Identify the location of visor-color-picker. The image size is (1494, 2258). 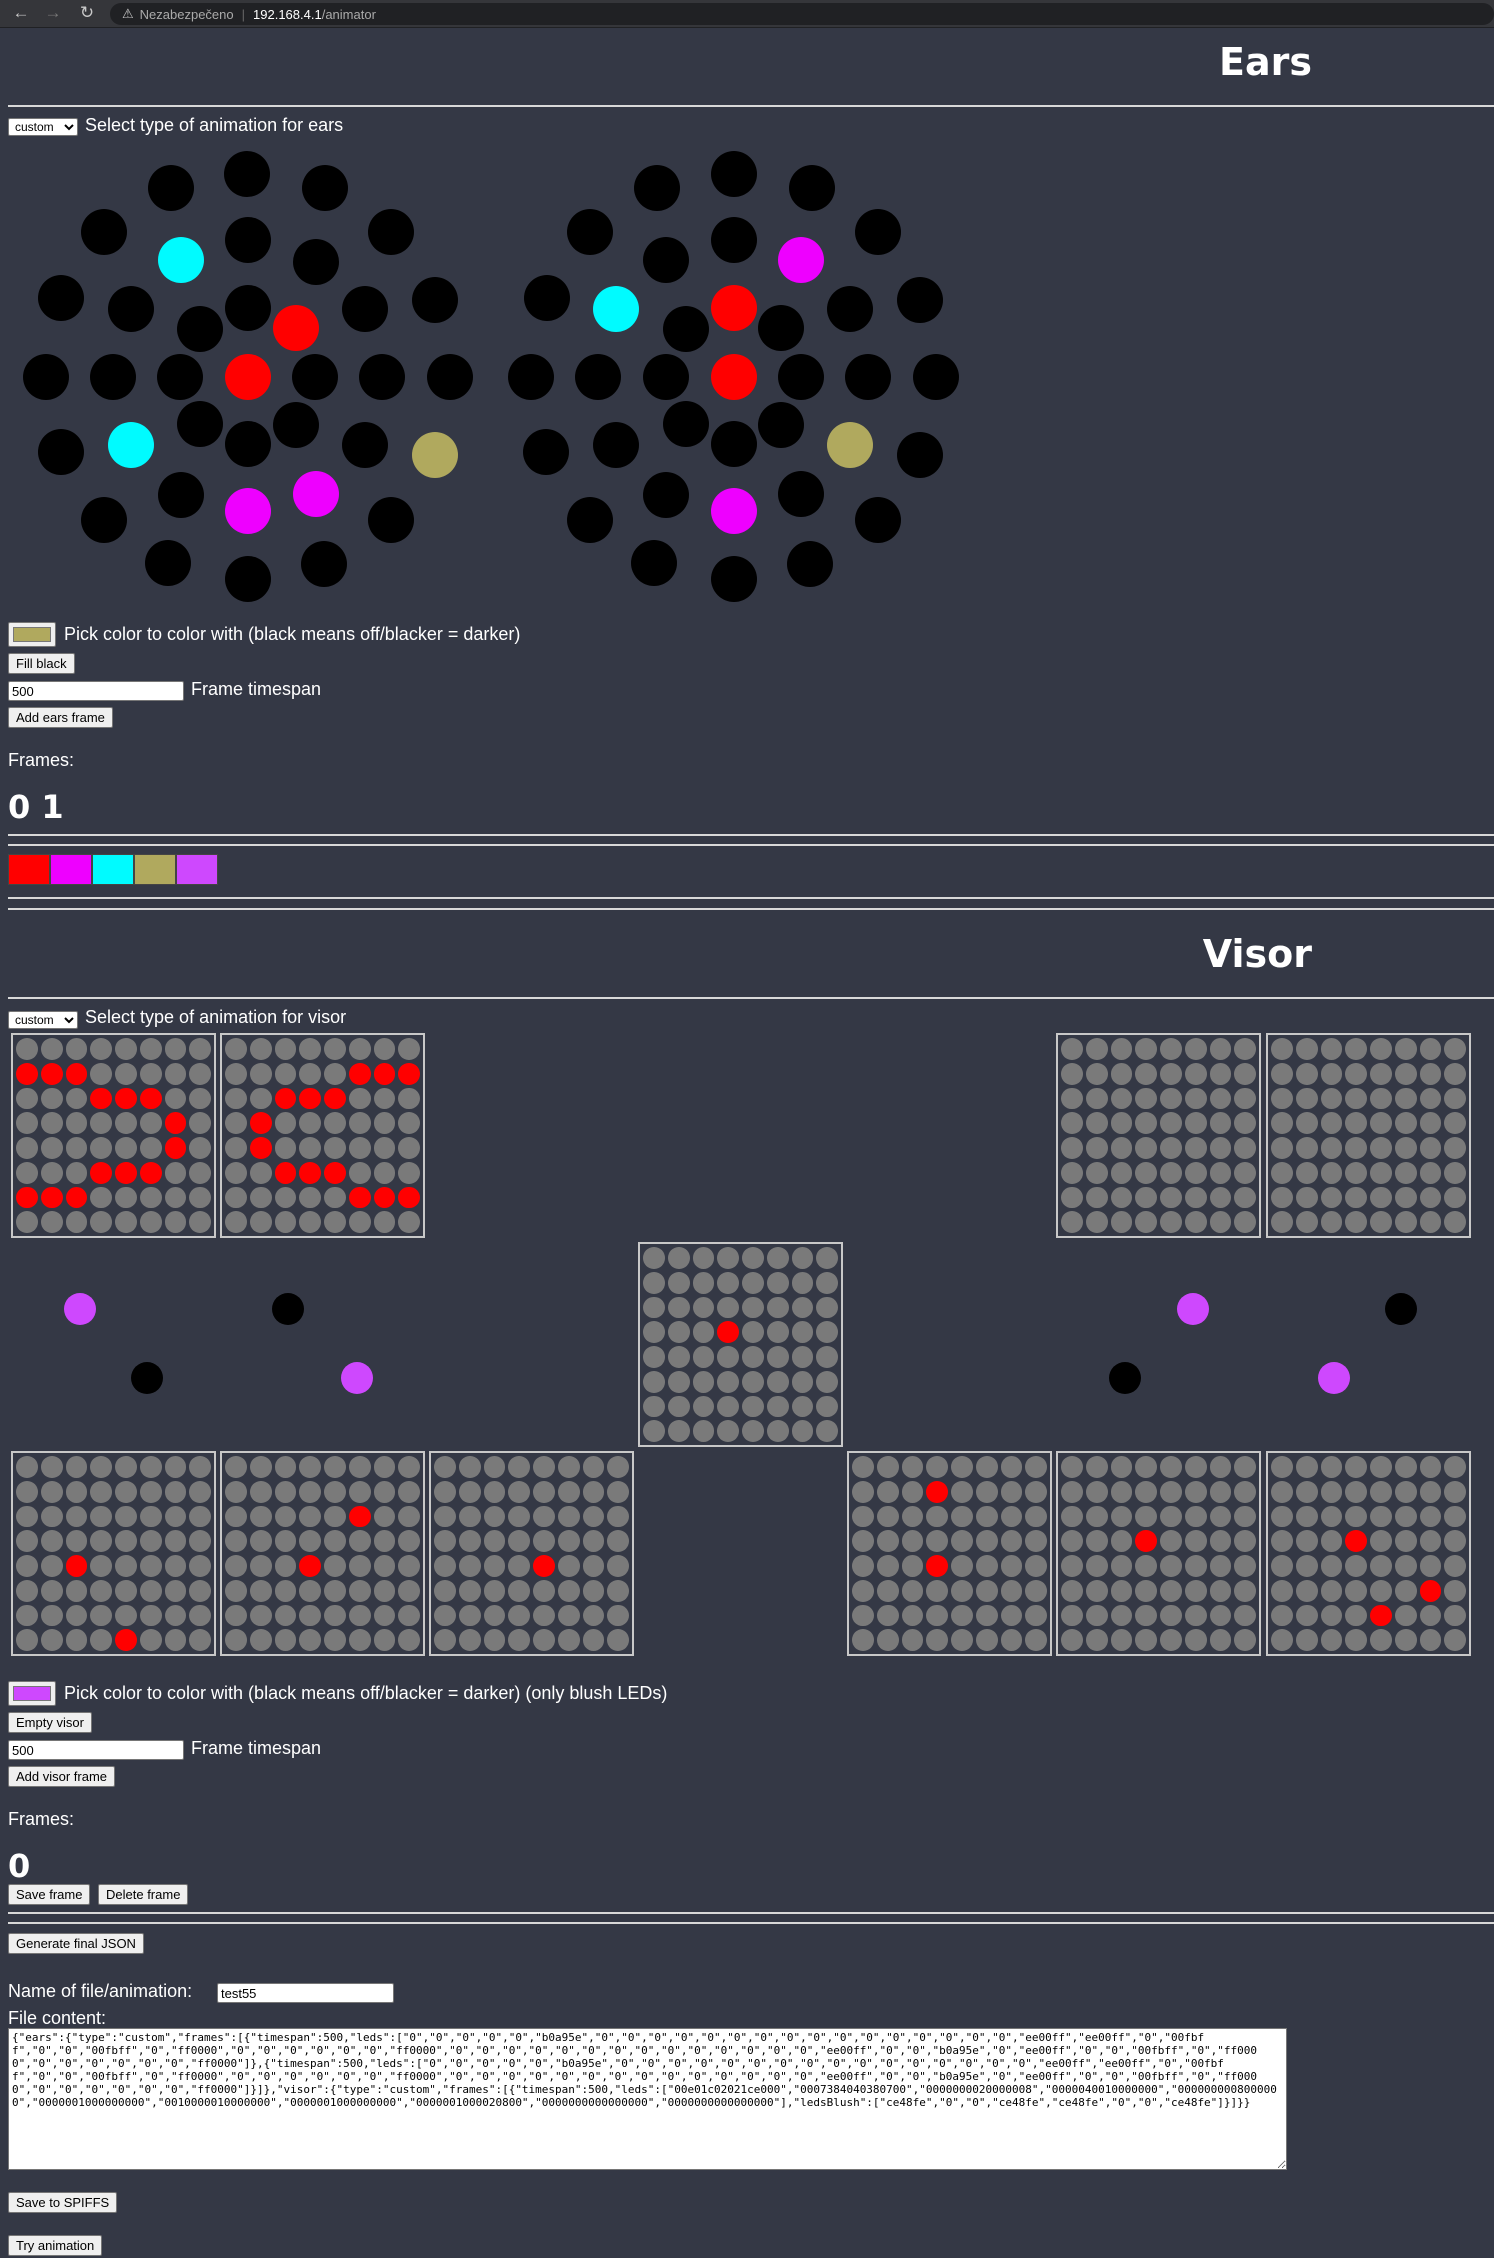
(32, 1693).